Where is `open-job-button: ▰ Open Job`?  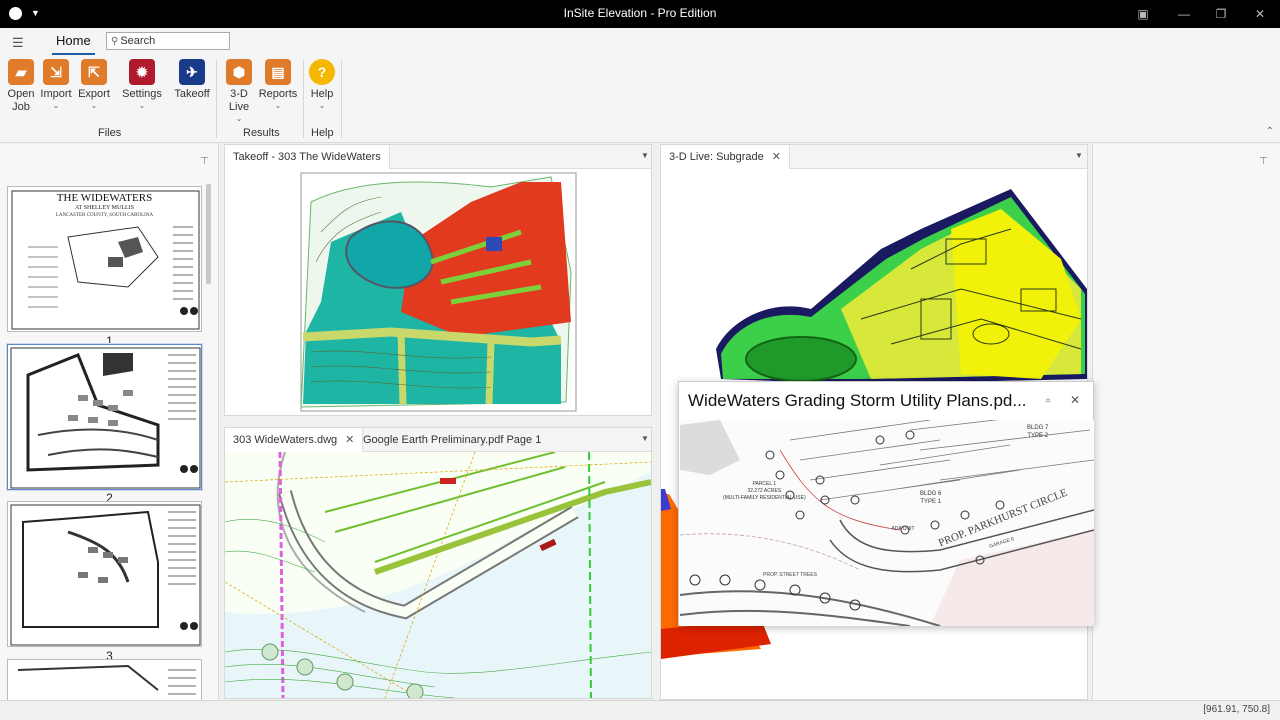
open-job-button: ▰ Open Job is located at coordinates (21, 86).